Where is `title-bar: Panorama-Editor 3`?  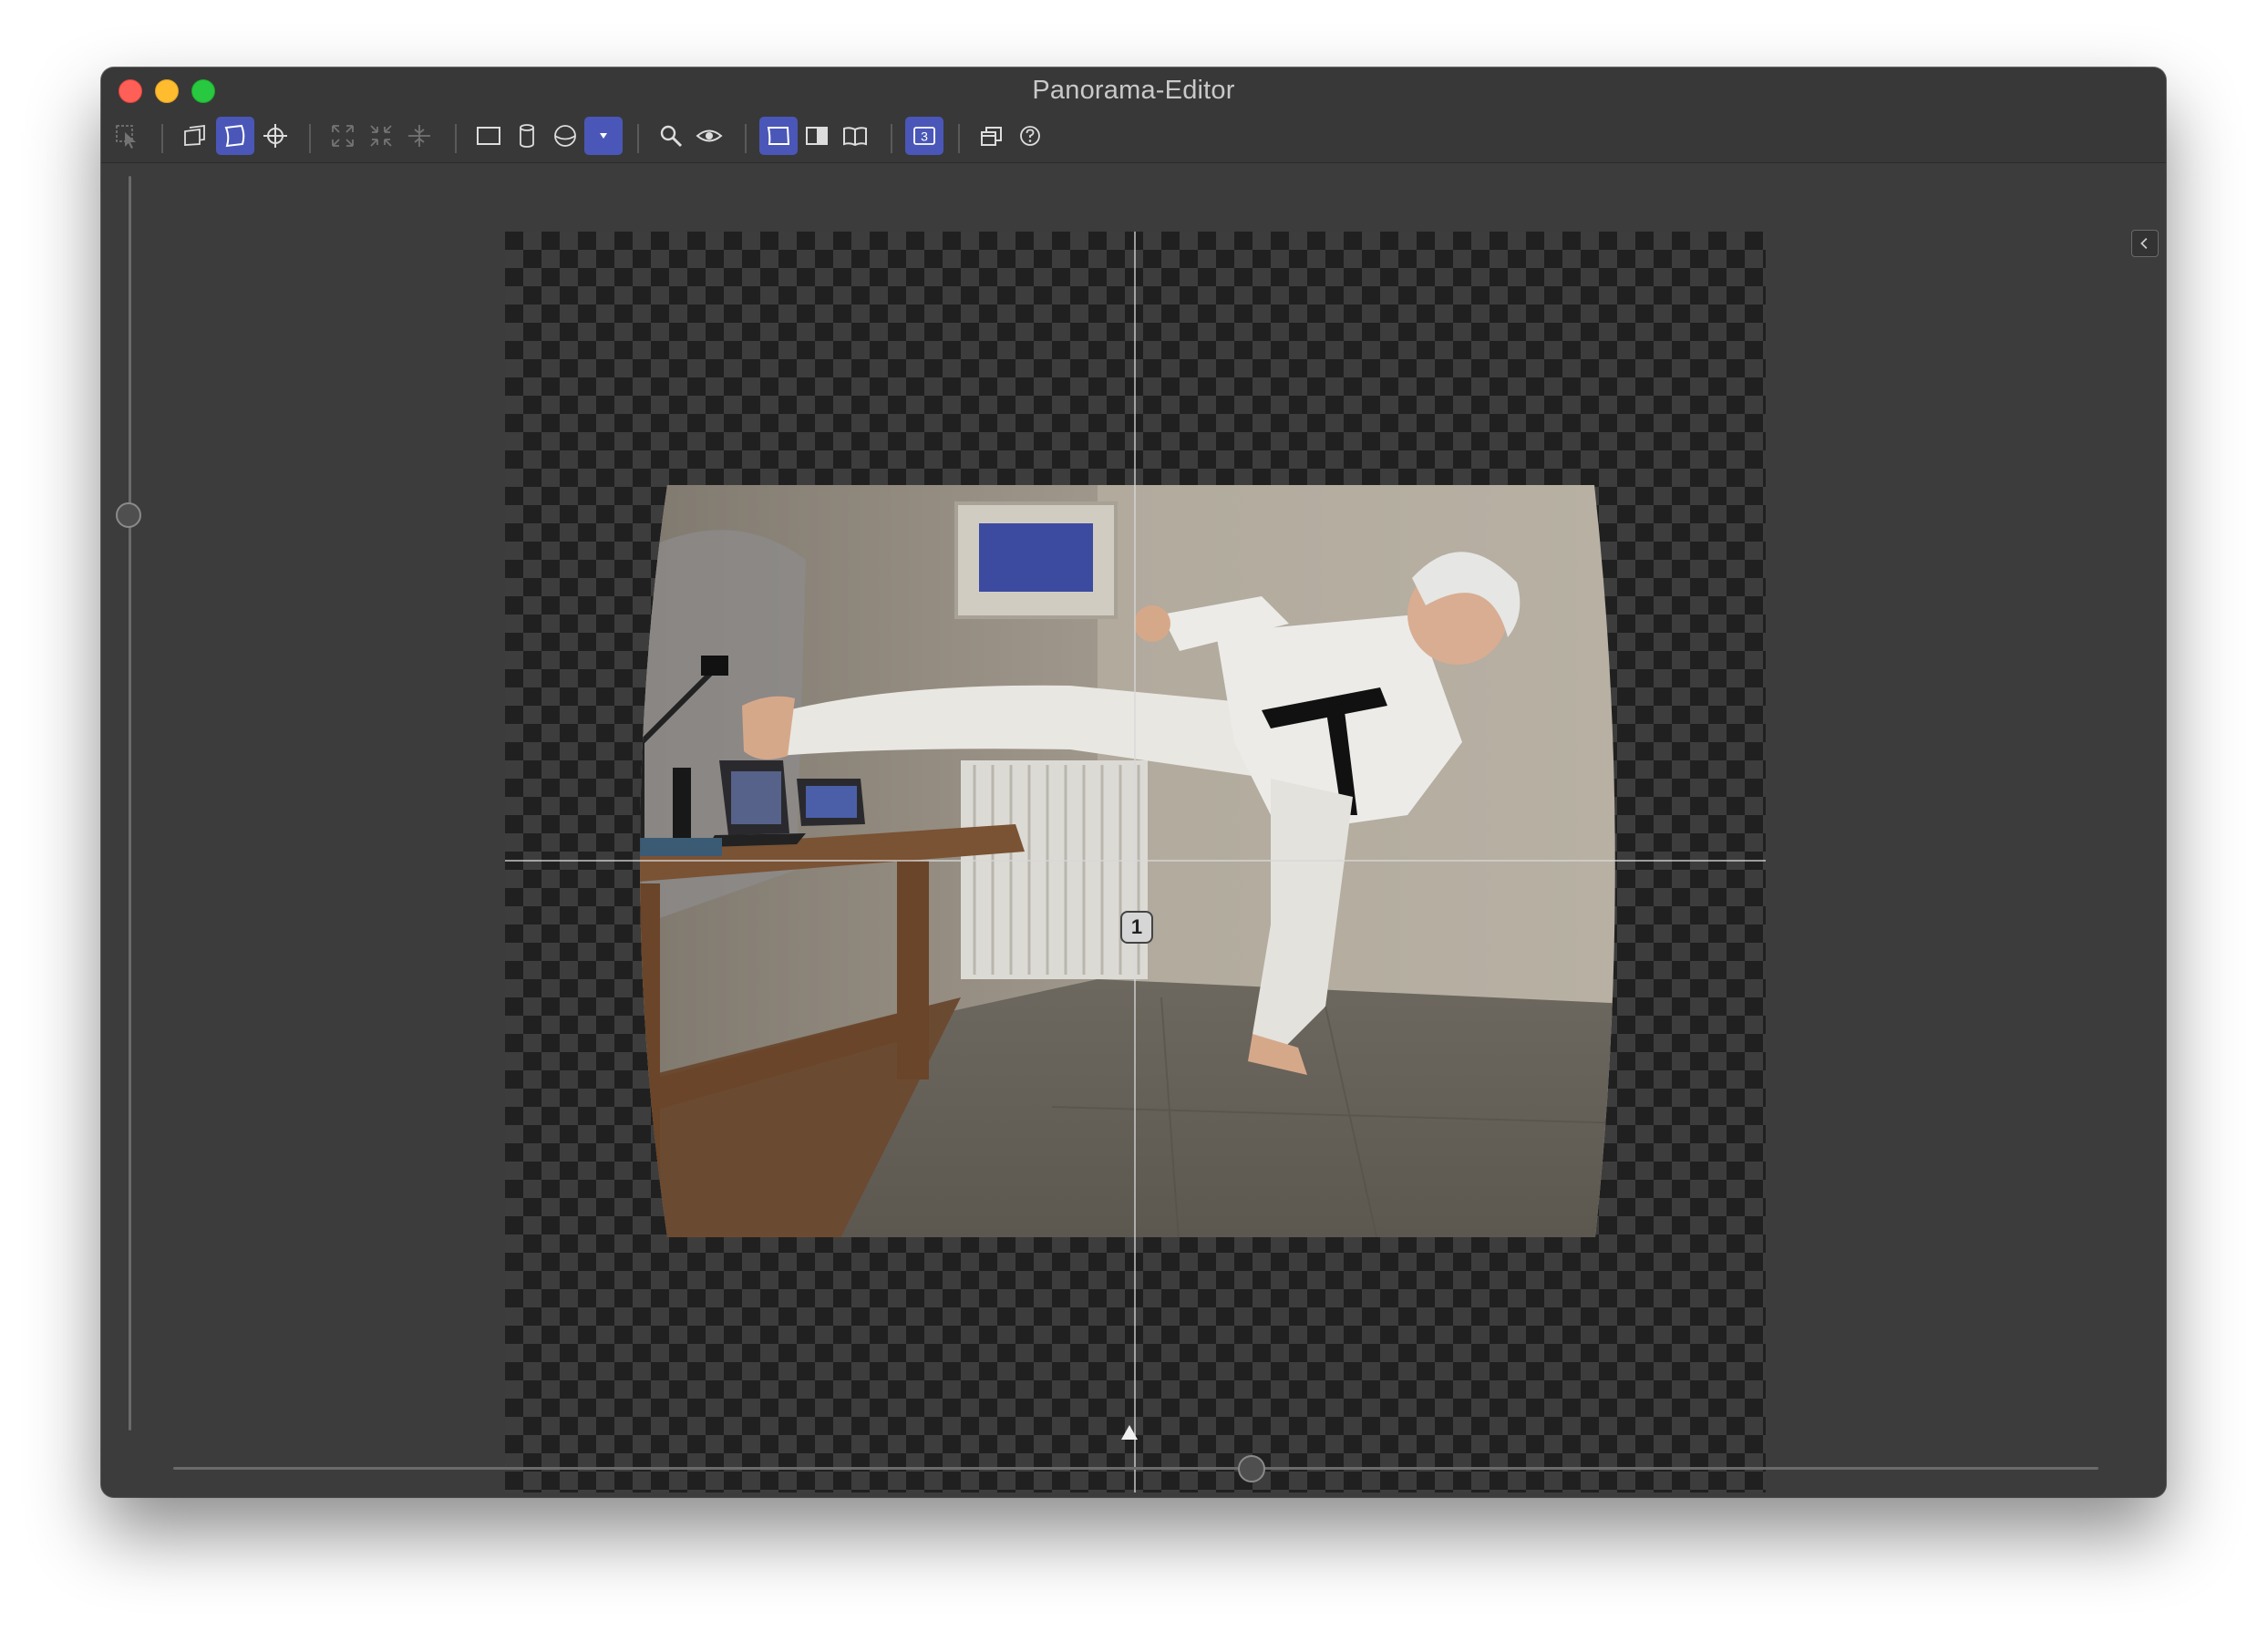
title-bar: Panorama-Editor 3 is located at coordinates (1133, 115).